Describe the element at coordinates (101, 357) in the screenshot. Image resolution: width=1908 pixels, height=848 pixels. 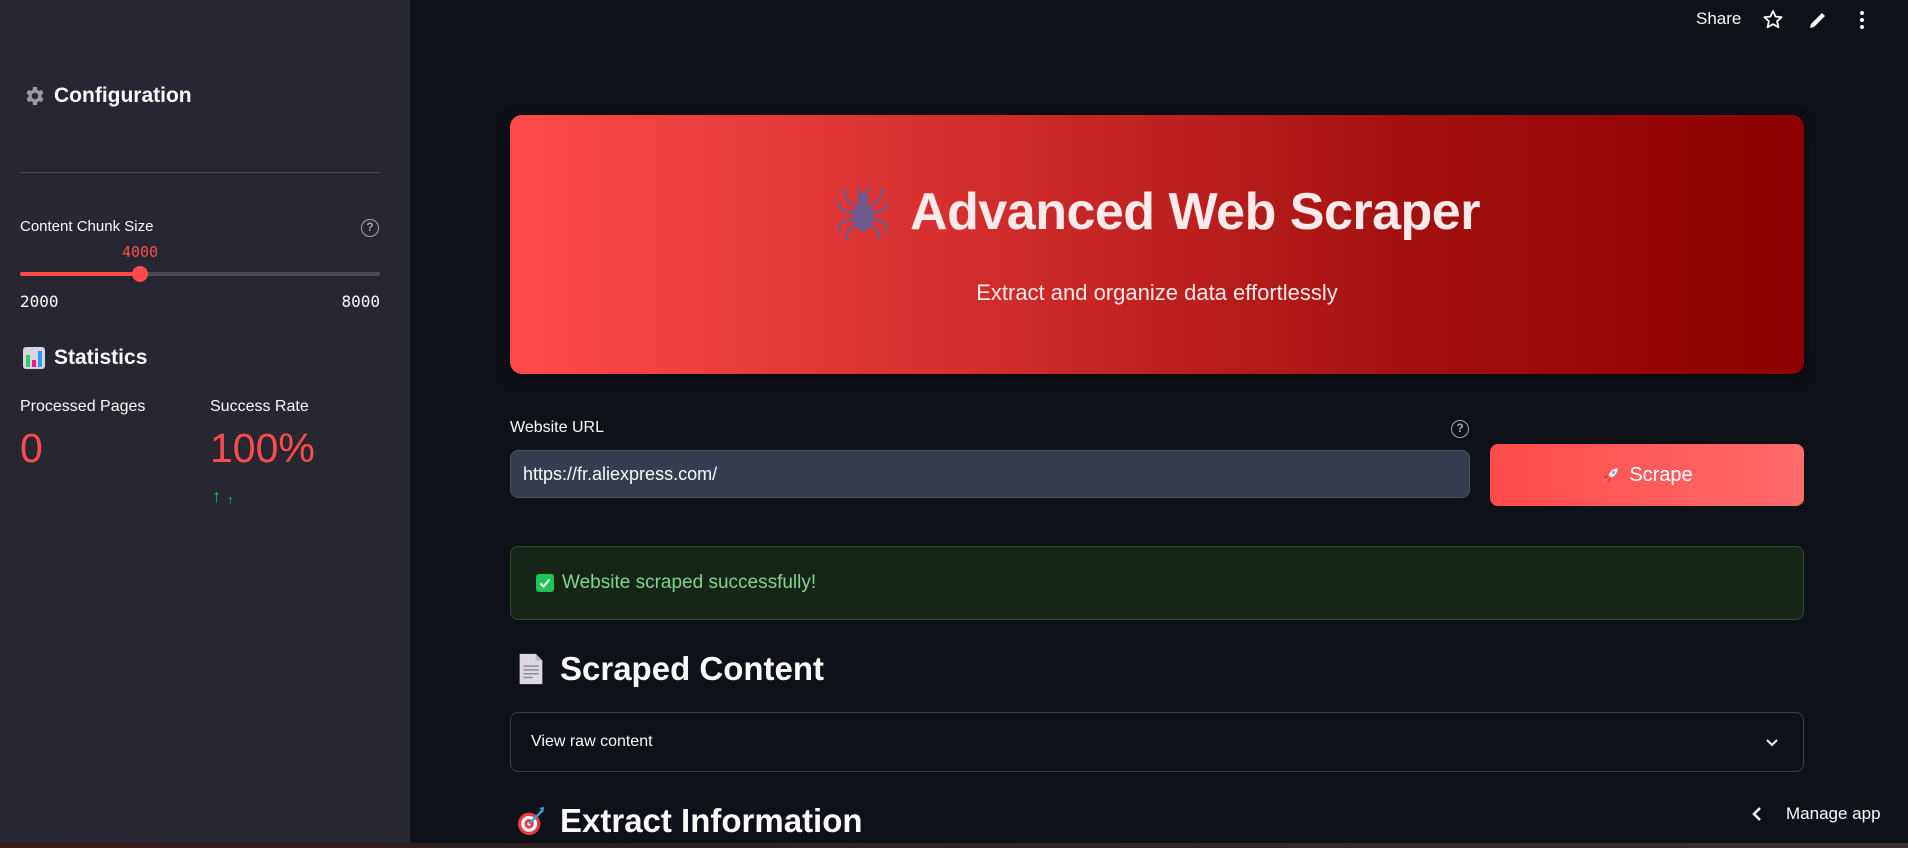
I see `statistics-title: Statistics` at that location.